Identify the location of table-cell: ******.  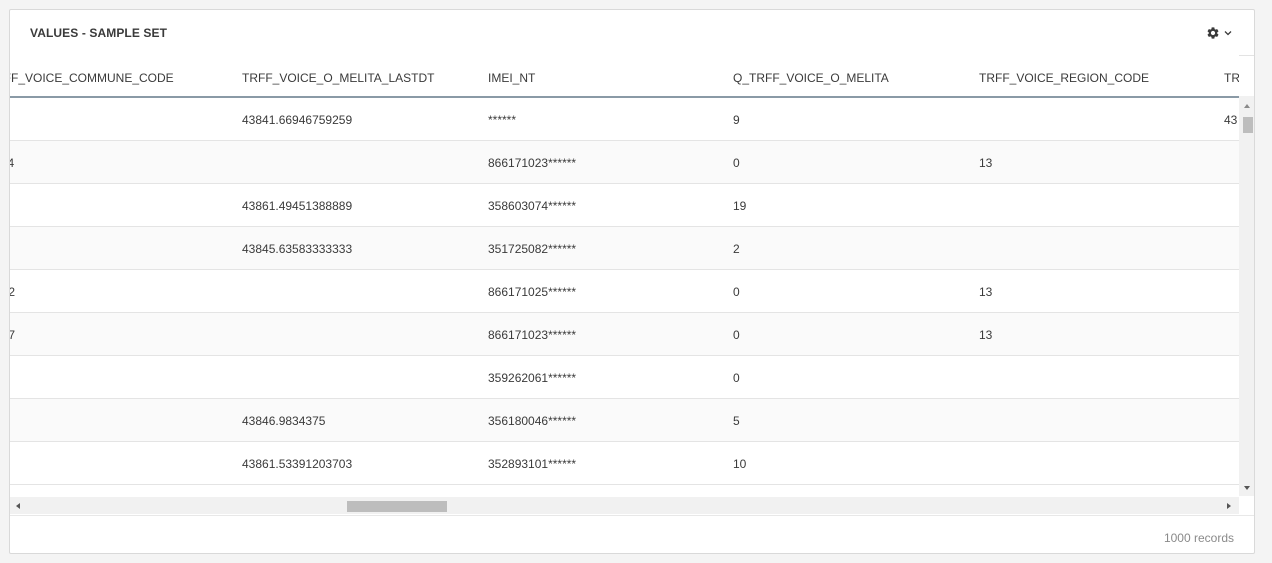
(502, 120).